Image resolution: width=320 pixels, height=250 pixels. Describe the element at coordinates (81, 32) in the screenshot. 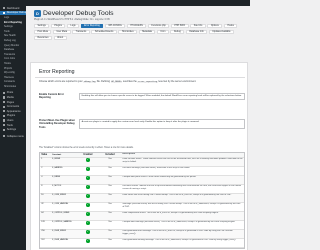

I see `tab-transients: Transients` at that location.